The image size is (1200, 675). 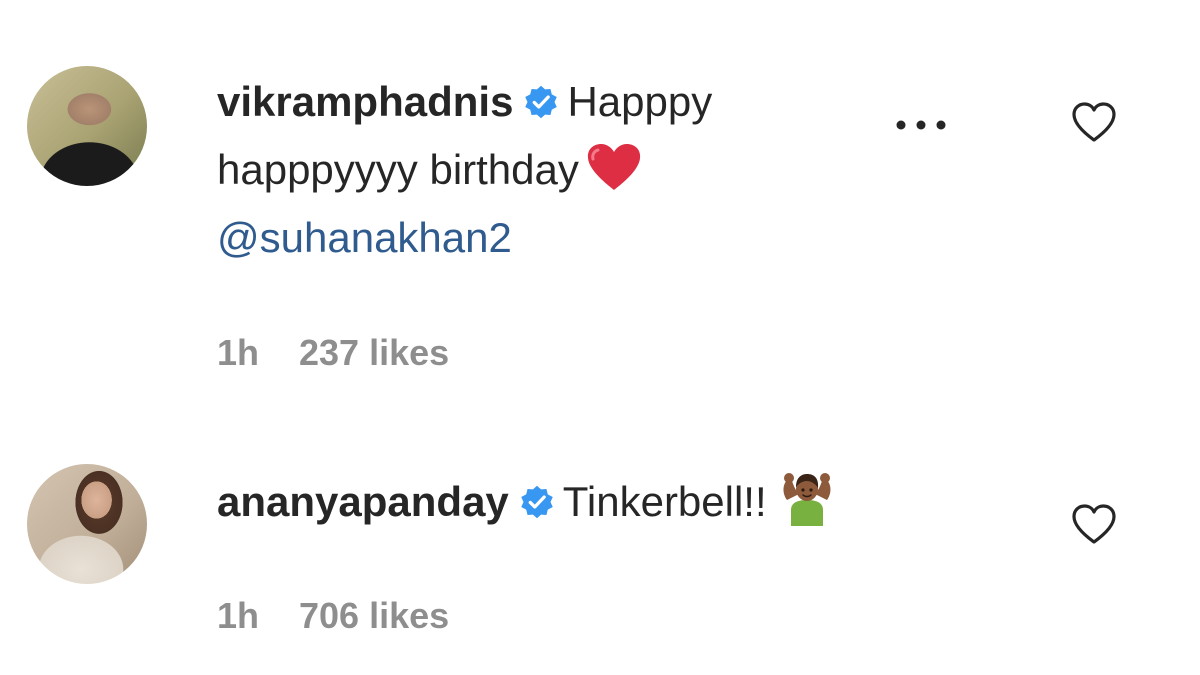 I want to click on comment-meta: 1h 706 likes, so click(x=333, y=616).